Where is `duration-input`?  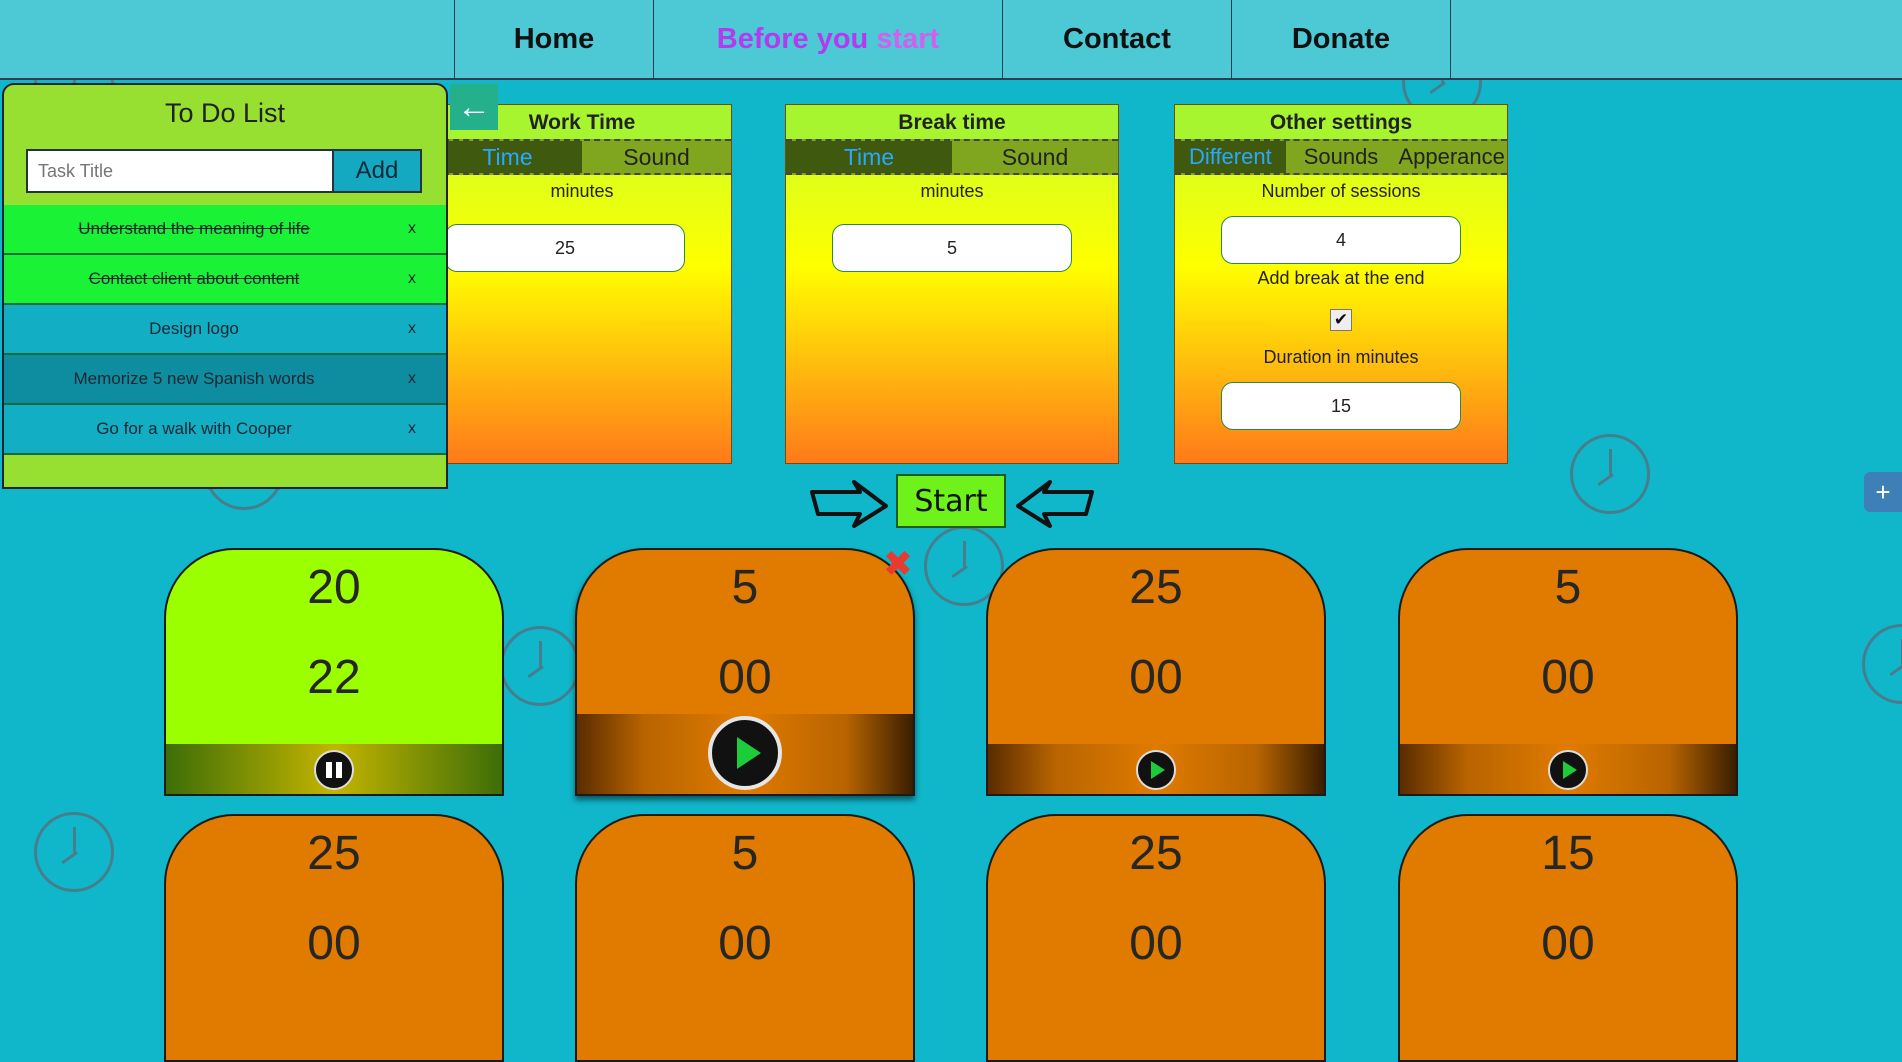
duration-input is located at coordinates (1341, 406).